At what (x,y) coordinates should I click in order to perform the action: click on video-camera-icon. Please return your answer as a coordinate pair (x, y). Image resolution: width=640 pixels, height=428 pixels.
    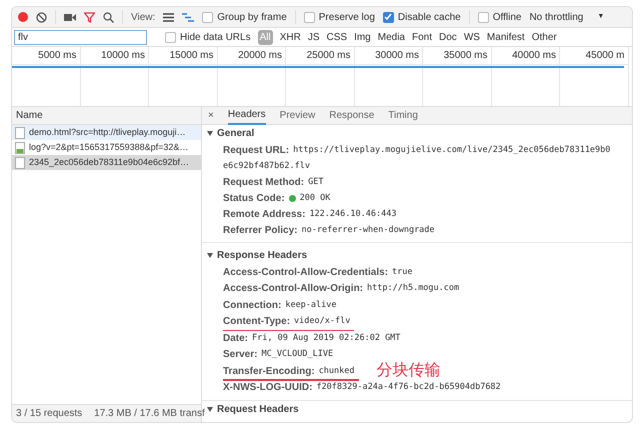
    Looking at the image, I should click on (70, 17).